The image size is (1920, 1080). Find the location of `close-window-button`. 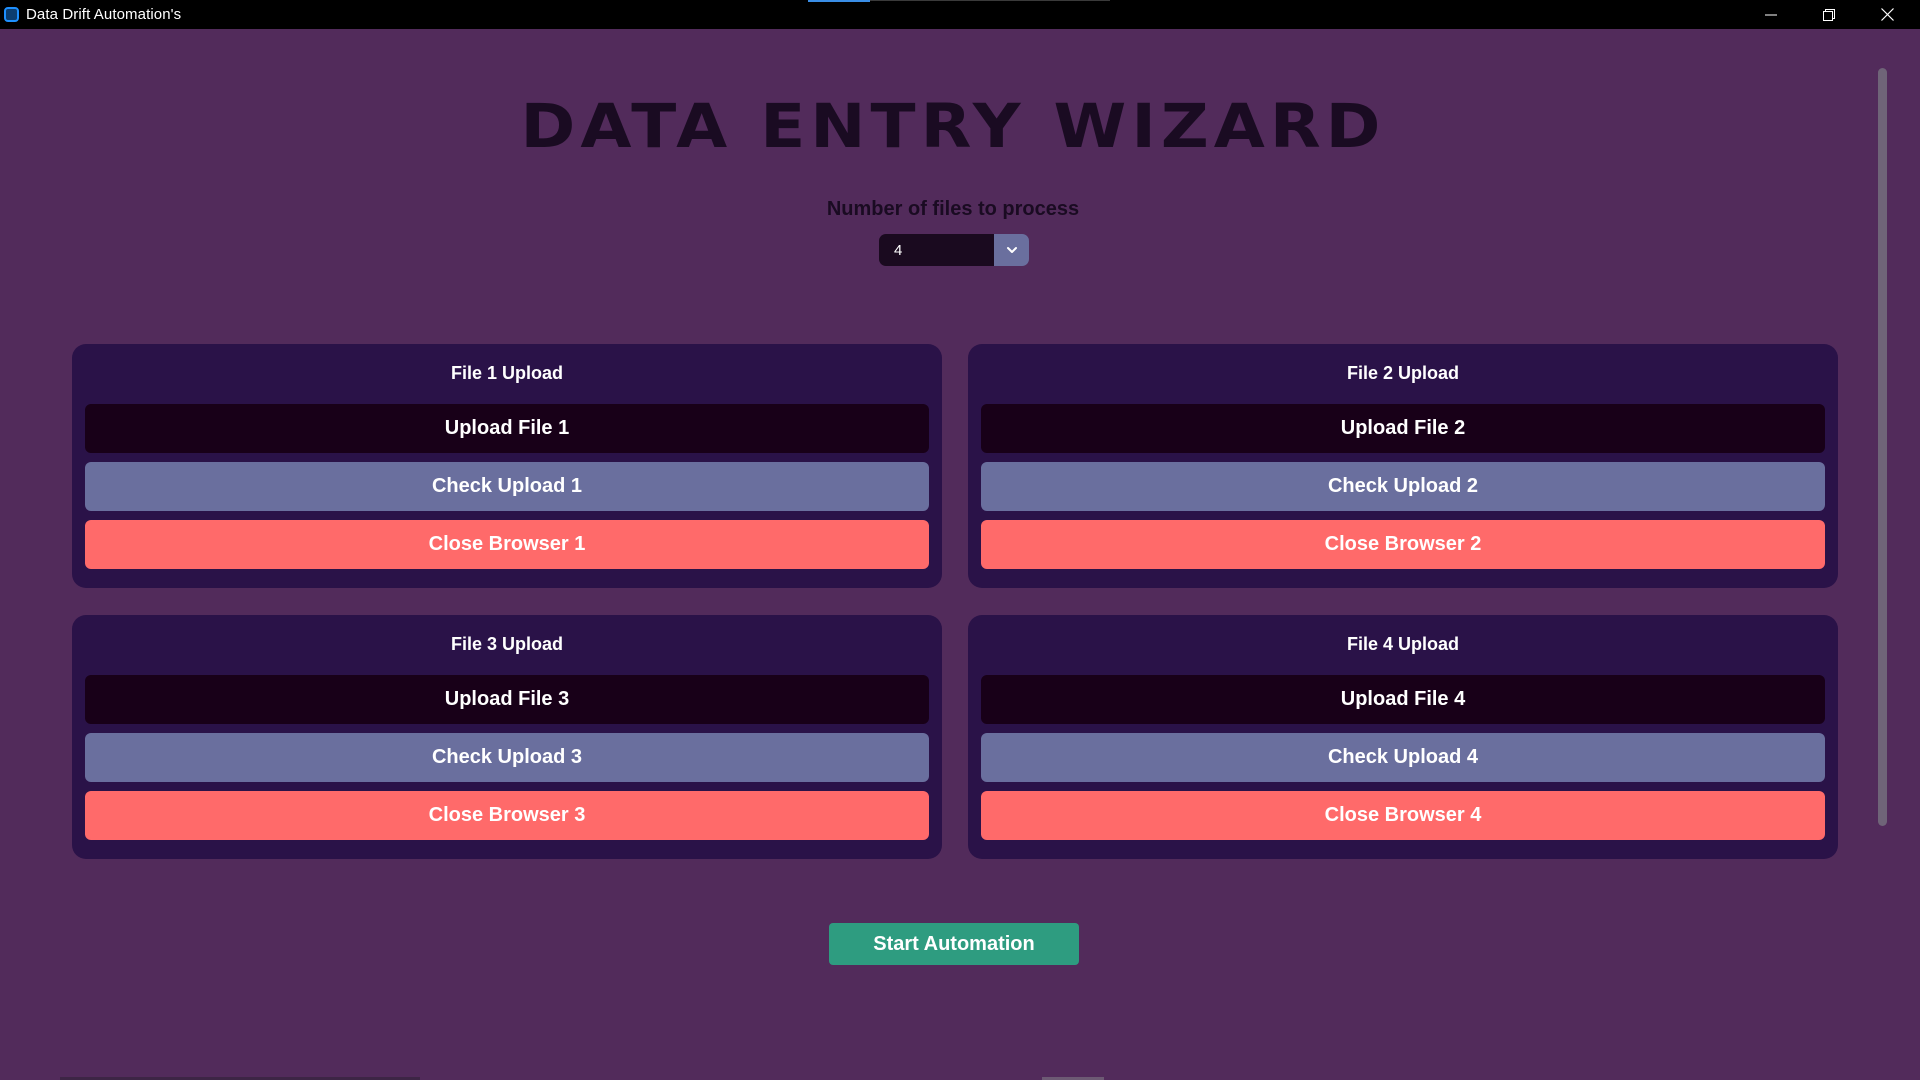

close-window-button is located at coordinates (1887, 14).